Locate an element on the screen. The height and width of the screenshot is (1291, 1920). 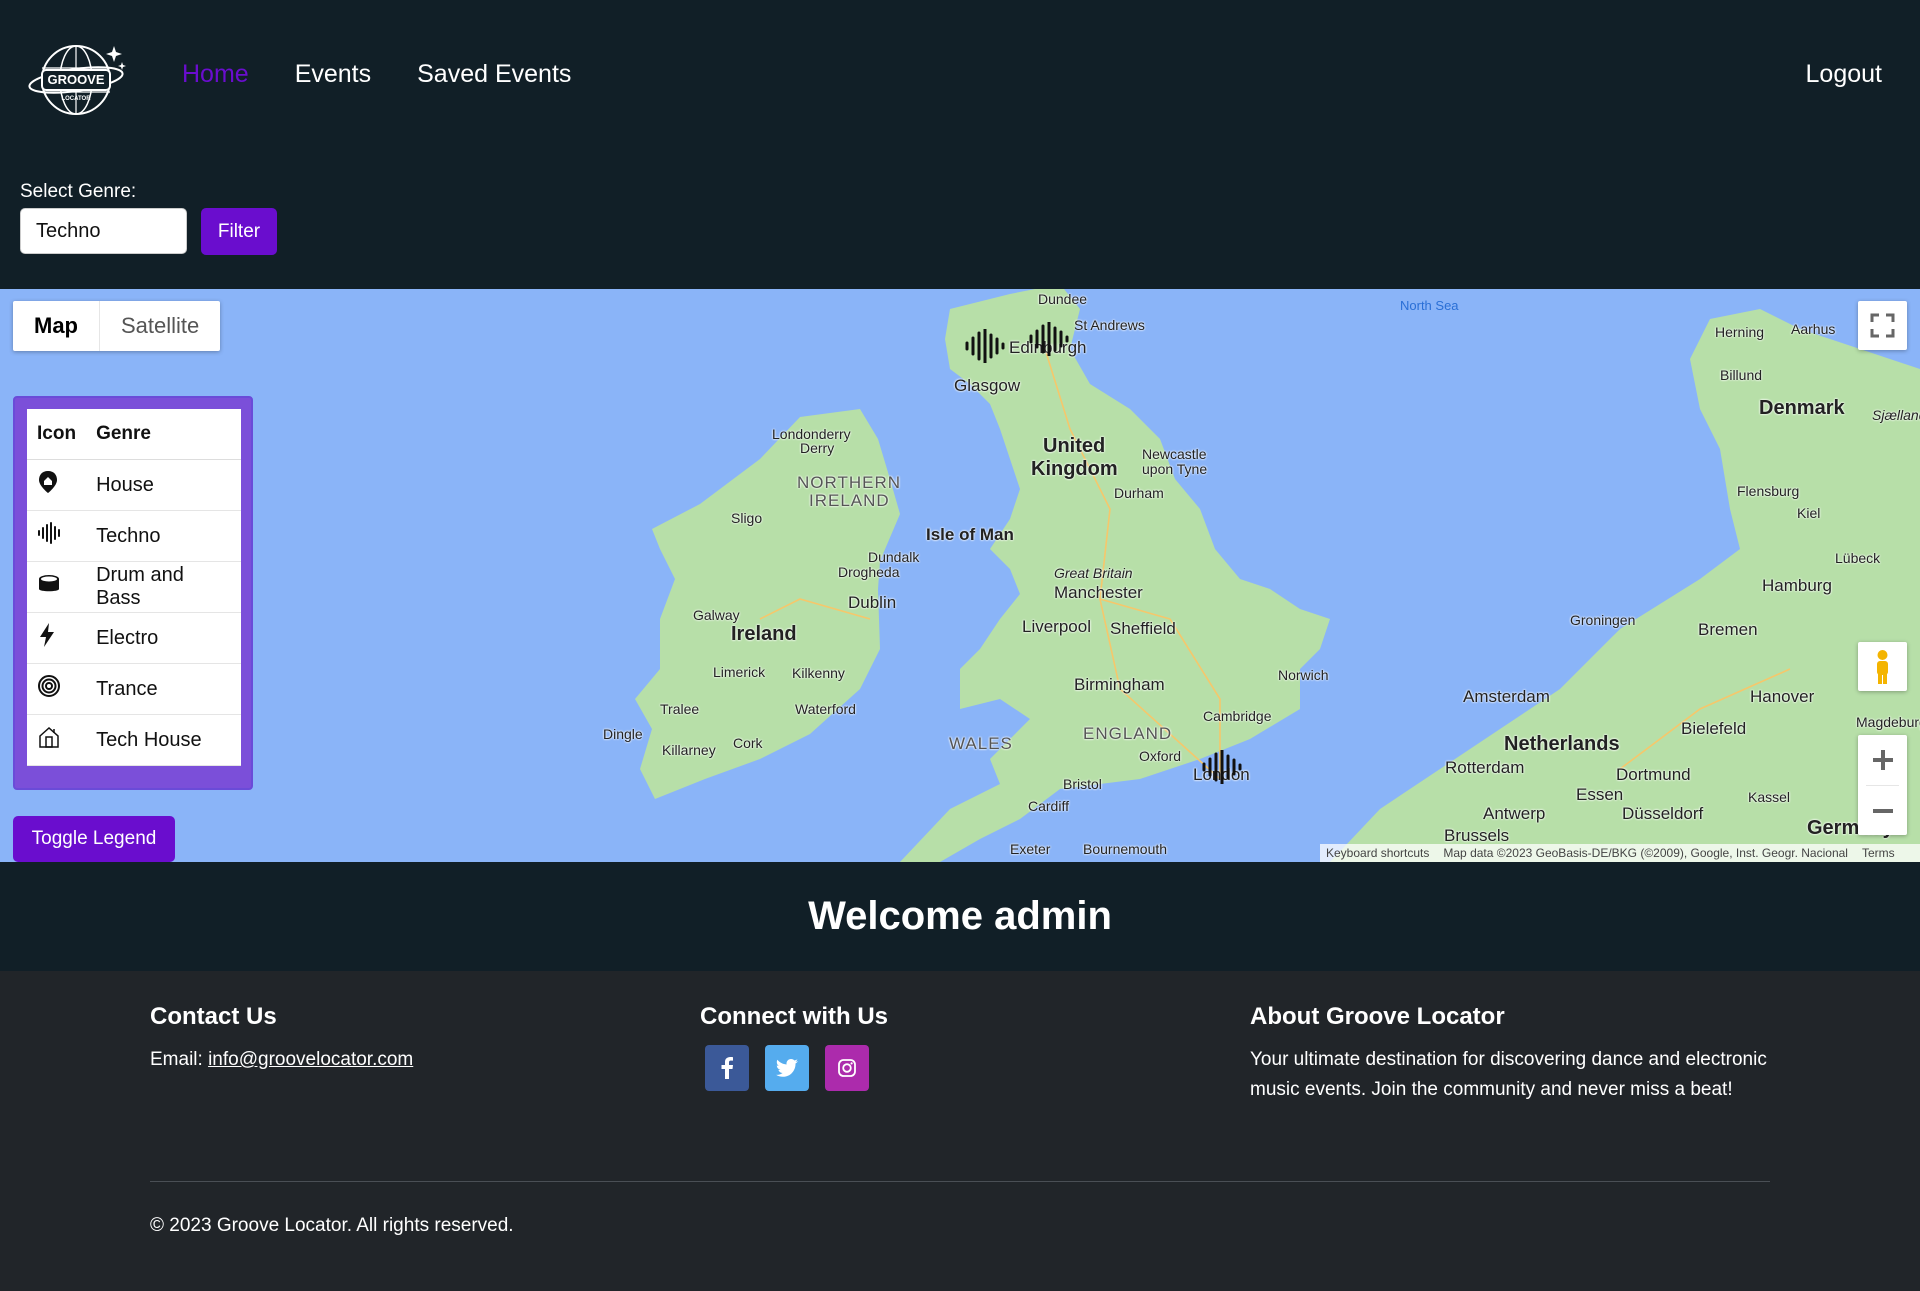
terms-link: Terms is located at coordinates (1878, 853).